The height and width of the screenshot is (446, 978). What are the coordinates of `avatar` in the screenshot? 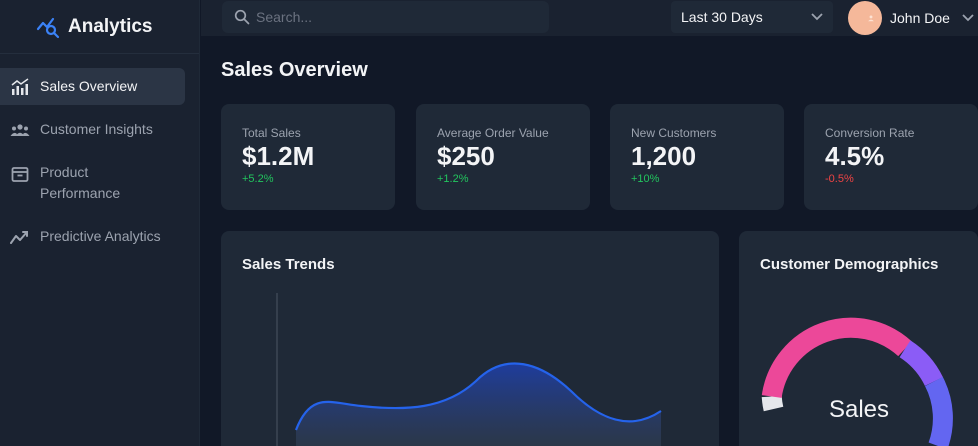 It's located at (865, 18).